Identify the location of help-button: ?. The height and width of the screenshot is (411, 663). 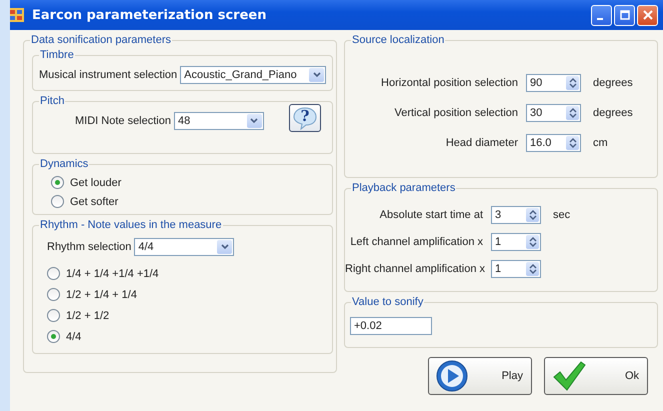
(304, 118).